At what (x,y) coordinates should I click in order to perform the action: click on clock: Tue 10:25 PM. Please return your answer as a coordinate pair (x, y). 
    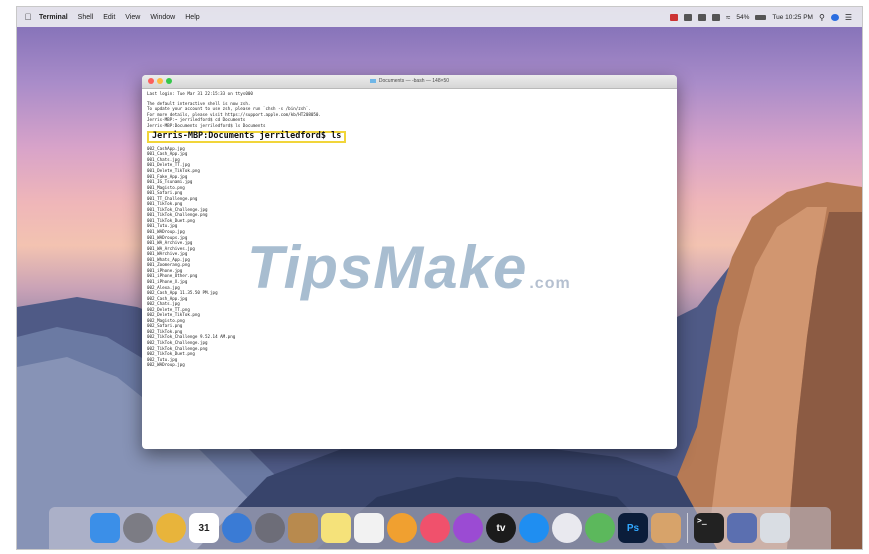
    Looking at the image, I should click on (792, 17).